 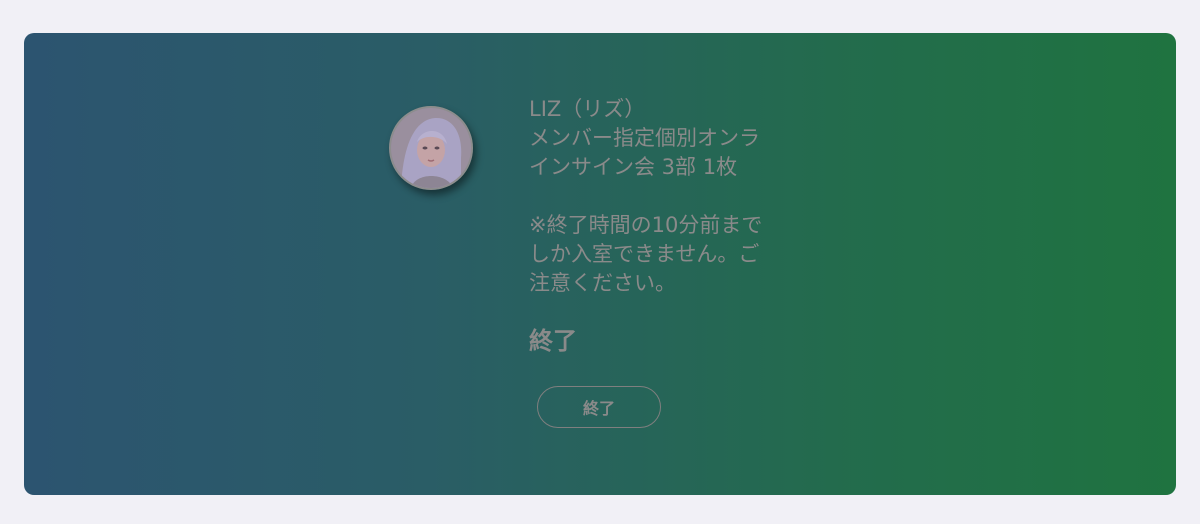 I want to click on ended-button: 終了, so click(x=599, y=407).